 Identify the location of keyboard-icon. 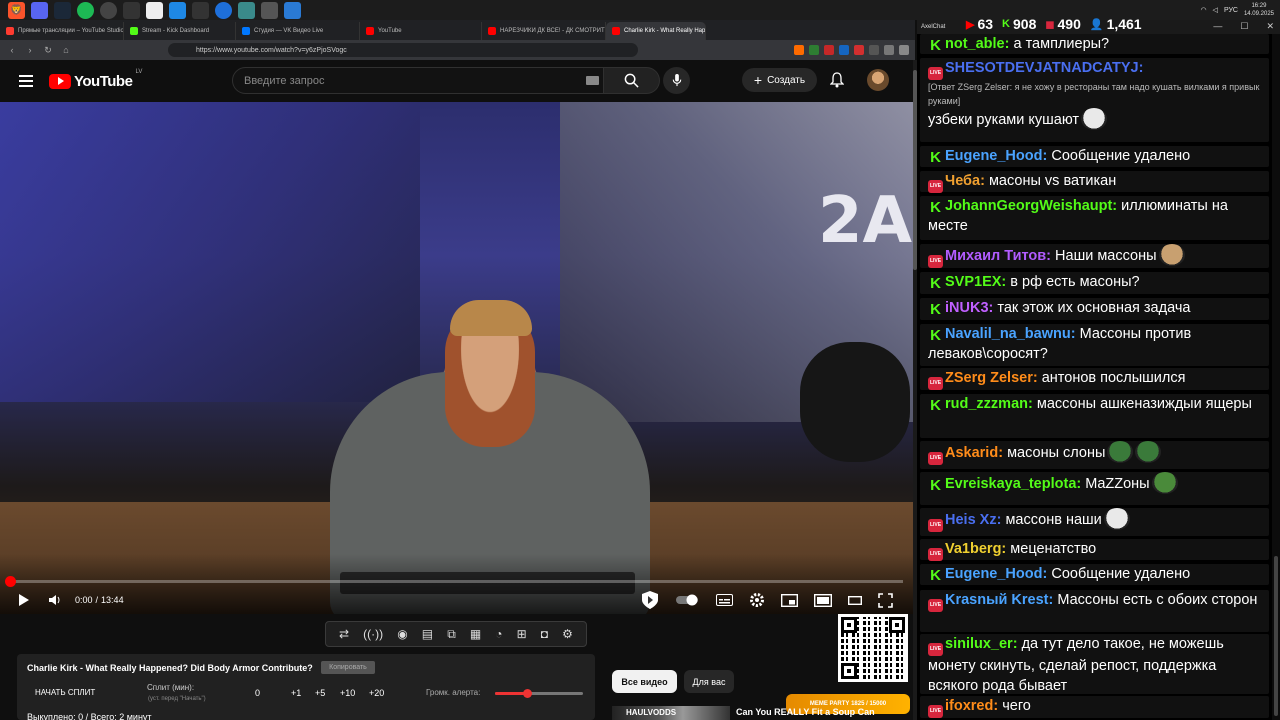
(592, 80).